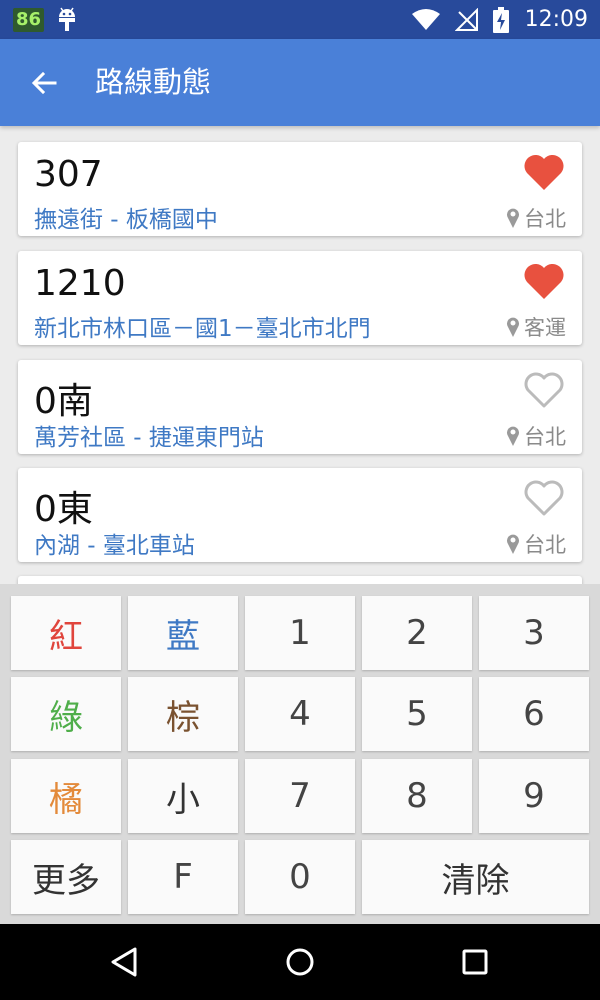  I want to click on key-orange: 橘, so click(66, 796).